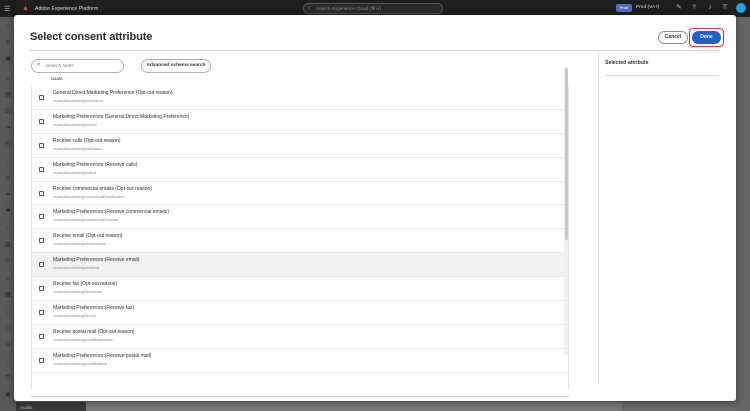 Image resolution: width=750 pixels, height=411 pixels. Describe the element at coordinates (67, 8) in the screenshot. I see `app-title: Adobe Experience Platform` at that location.